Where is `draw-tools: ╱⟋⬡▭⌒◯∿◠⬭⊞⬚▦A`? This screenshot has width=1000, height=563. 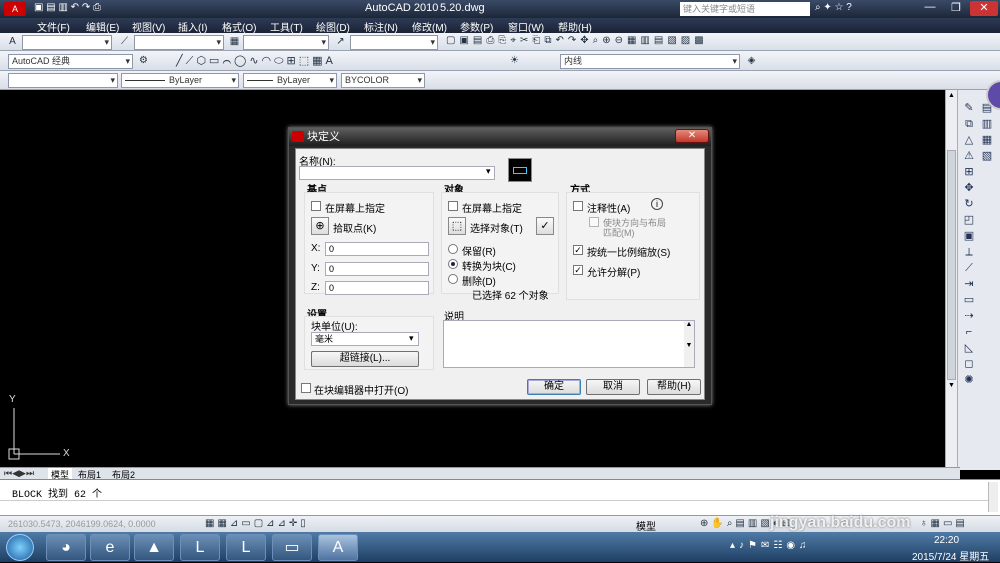
draw-tools: ╱⟋⬡▭⌒◯∿◠⬭⊞⬚▦A is located at coordinates (336, 61).